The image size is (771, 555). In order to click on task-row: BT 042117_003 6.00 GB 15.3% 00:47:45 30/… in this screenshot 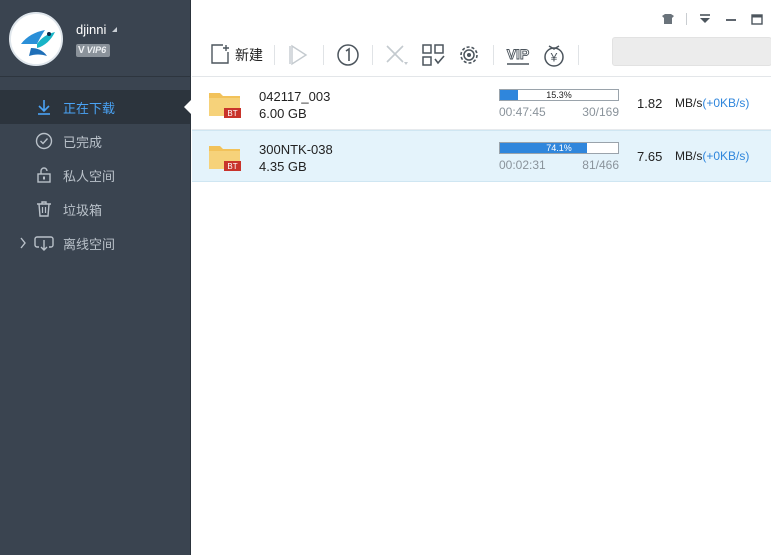, I will do `click(481, 104)`.